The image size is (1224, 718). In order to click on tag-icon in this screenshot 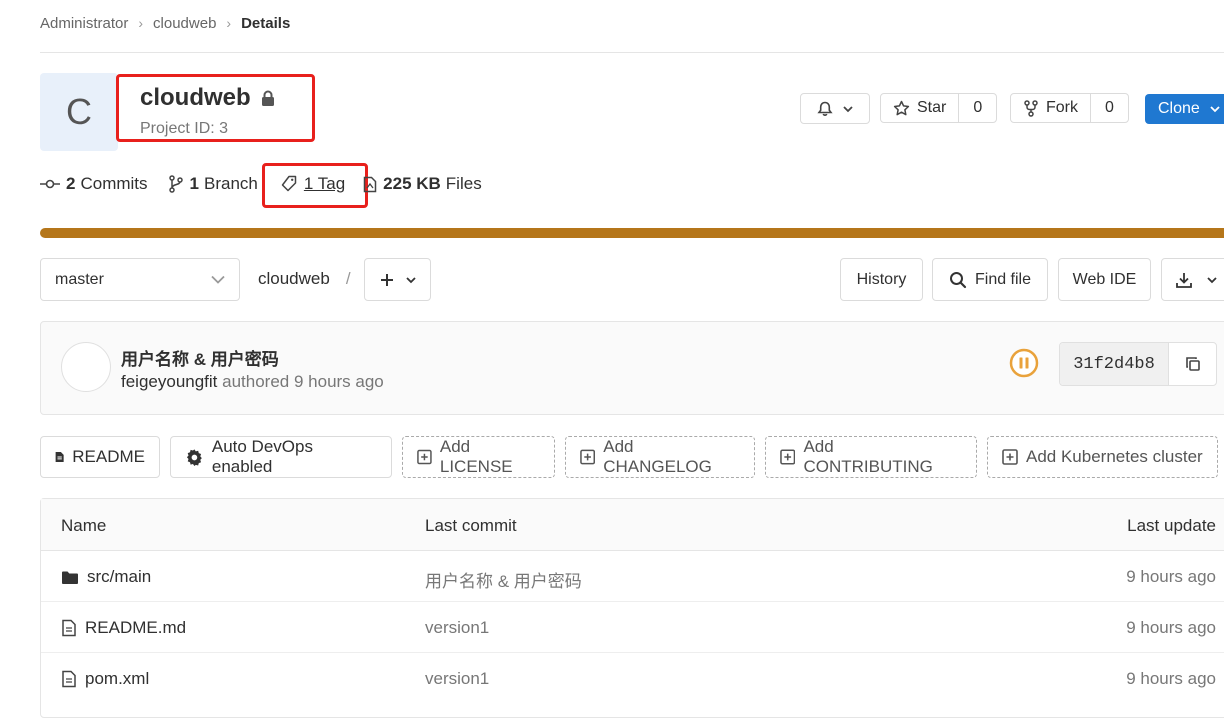, I will do `click(289, 183)`.